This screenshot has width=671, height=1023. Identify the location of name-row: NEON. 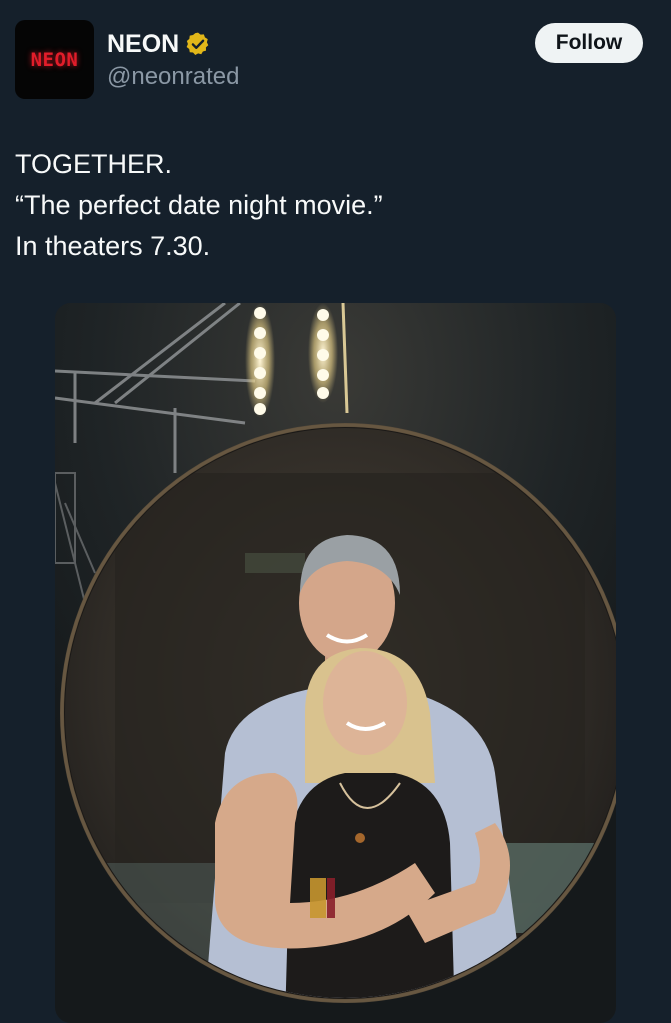
(159, 44).